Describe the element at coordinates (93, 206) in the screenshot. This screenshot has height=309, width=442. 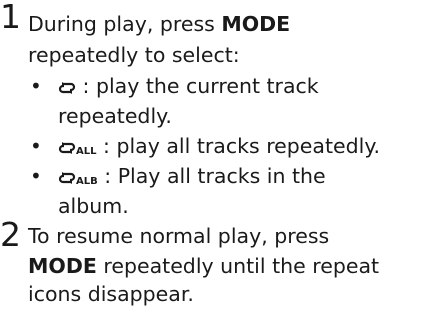
I see `option-repeat-album-line-2: album.` at that location.